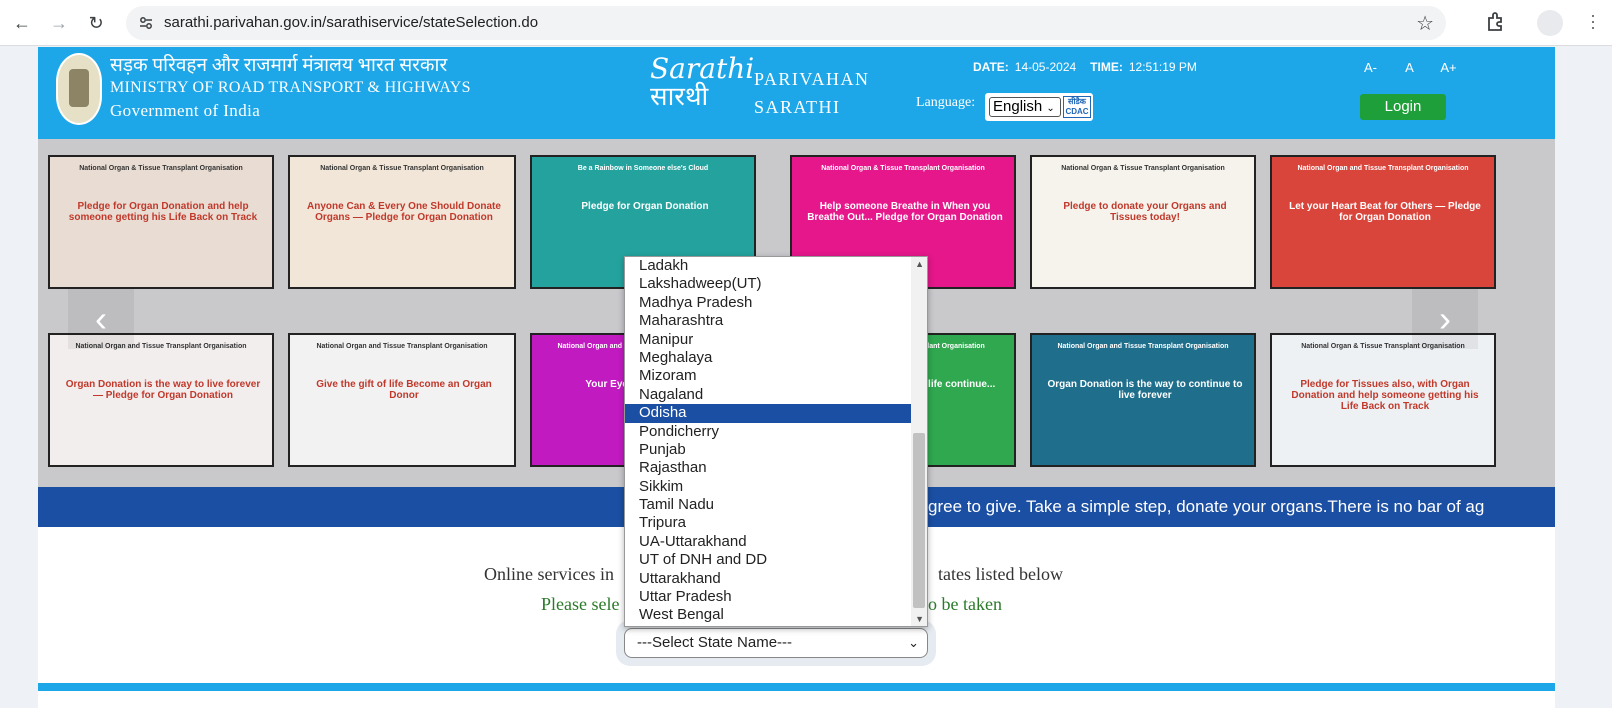  I want to click on state-option: Punjab, so click(768, 450).